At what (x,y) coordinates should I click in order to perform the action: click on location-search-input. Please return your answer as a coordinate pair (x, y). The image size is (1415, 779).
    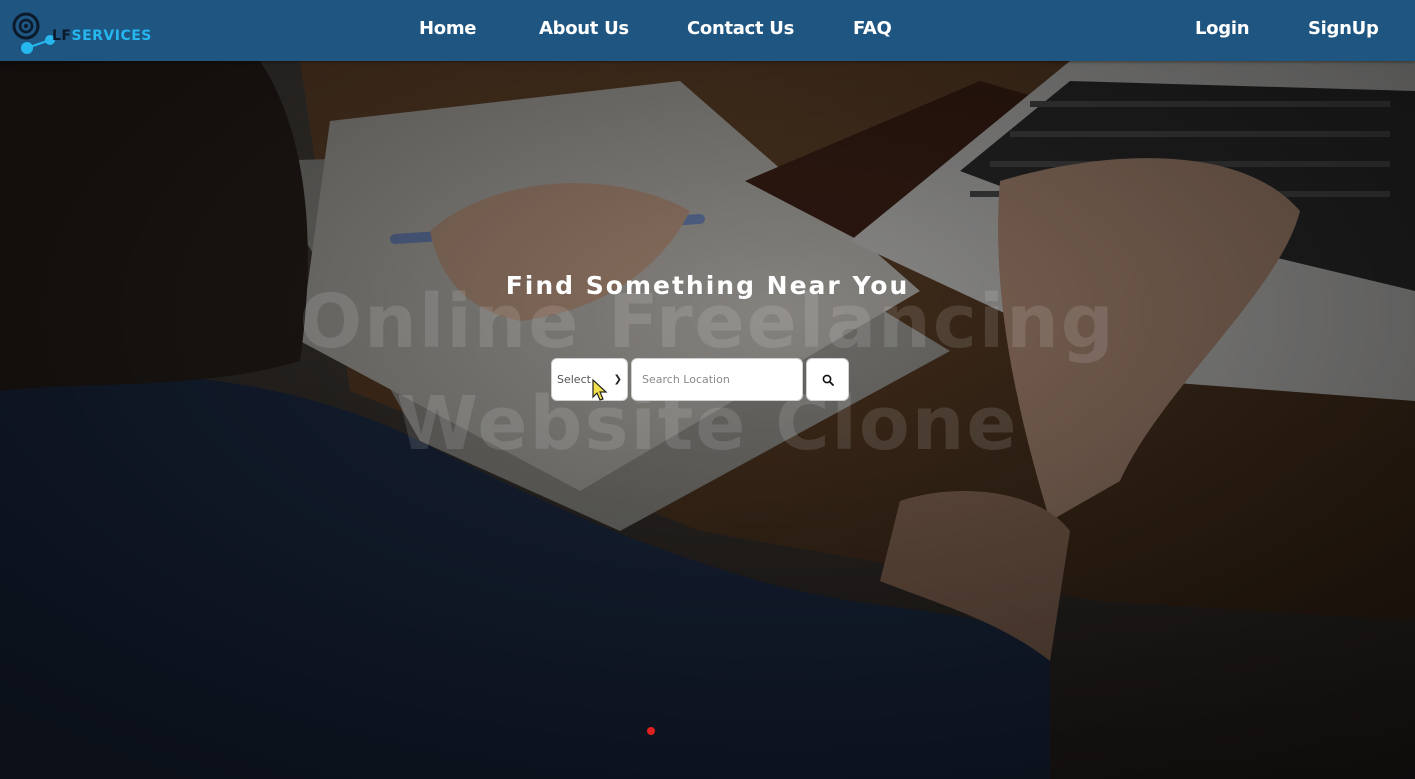
    Looking at the image, I should click on (717, 379).